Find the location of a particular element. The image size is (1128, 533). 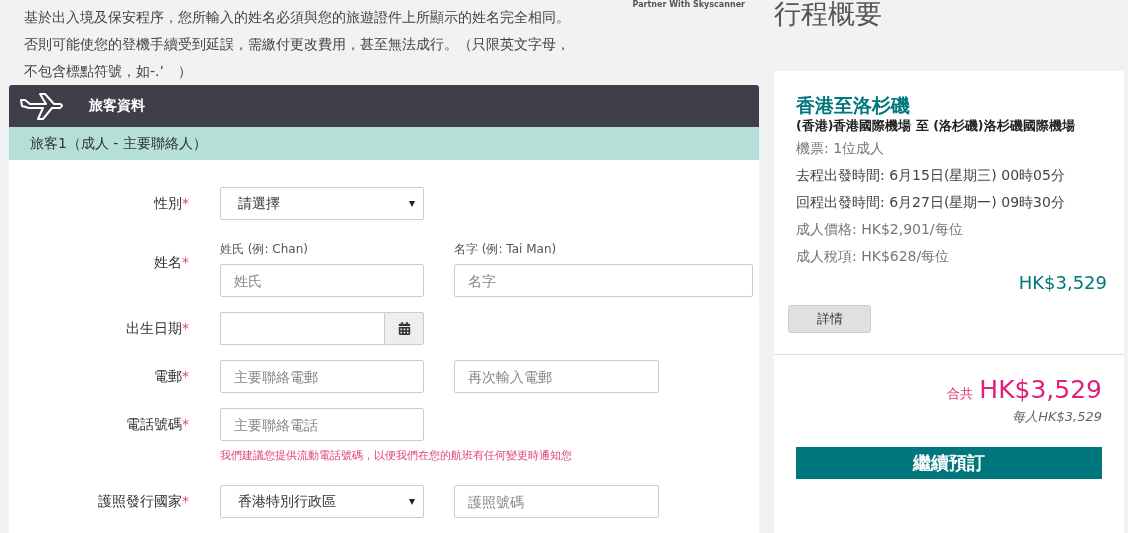

per-person-price: 每人HK$3,529 is located at coordinates (1057, 417).